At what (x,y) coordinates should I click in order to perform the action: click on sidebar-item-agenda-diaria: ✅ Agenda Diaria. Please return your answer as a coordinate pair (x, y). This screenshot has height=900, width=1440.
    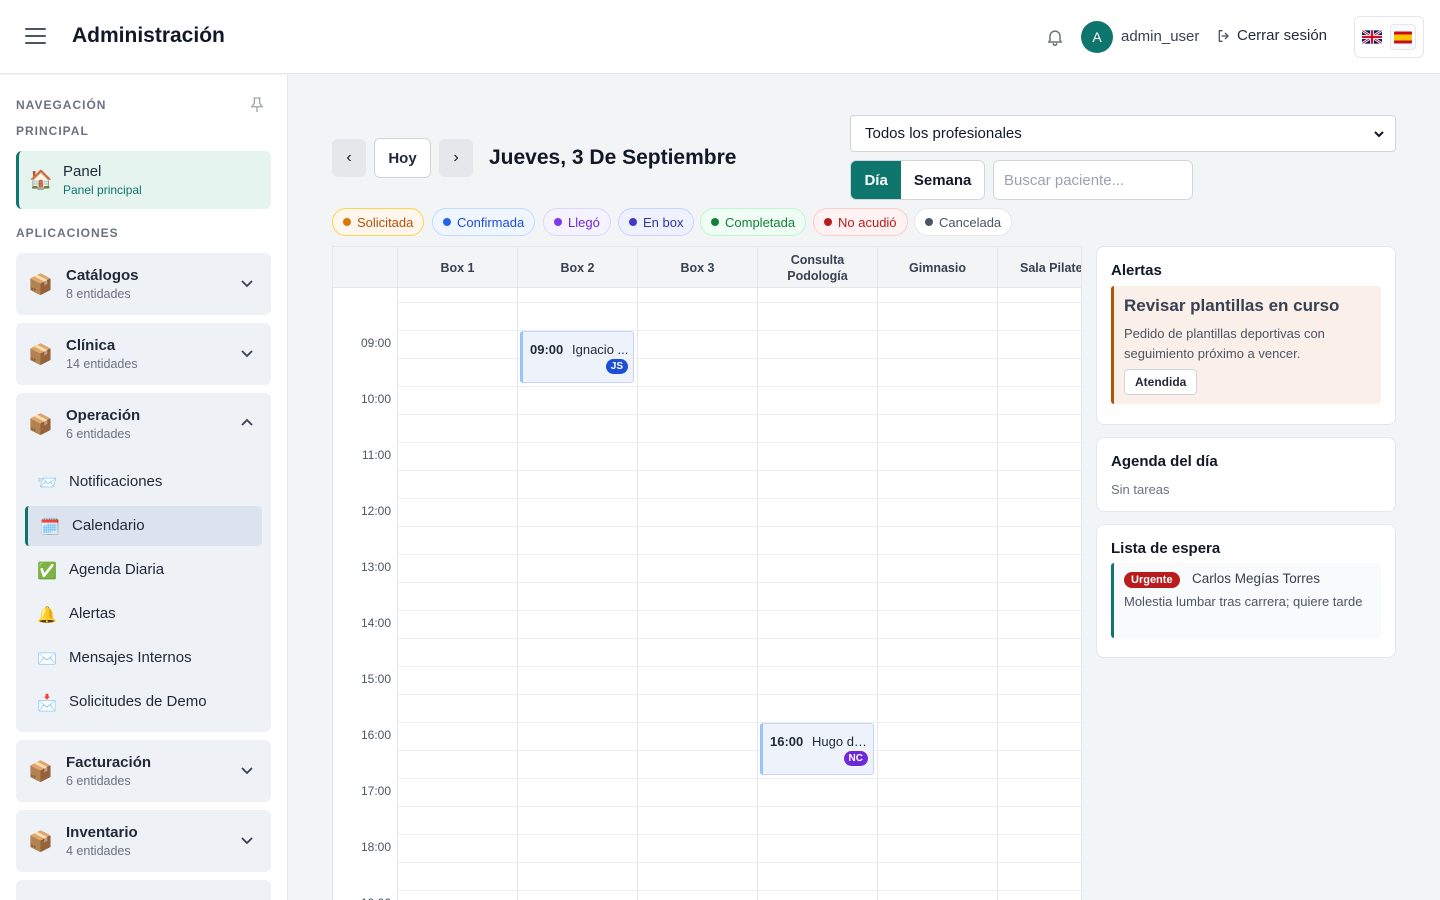
    Looking at the image, I should click on (143, 570).